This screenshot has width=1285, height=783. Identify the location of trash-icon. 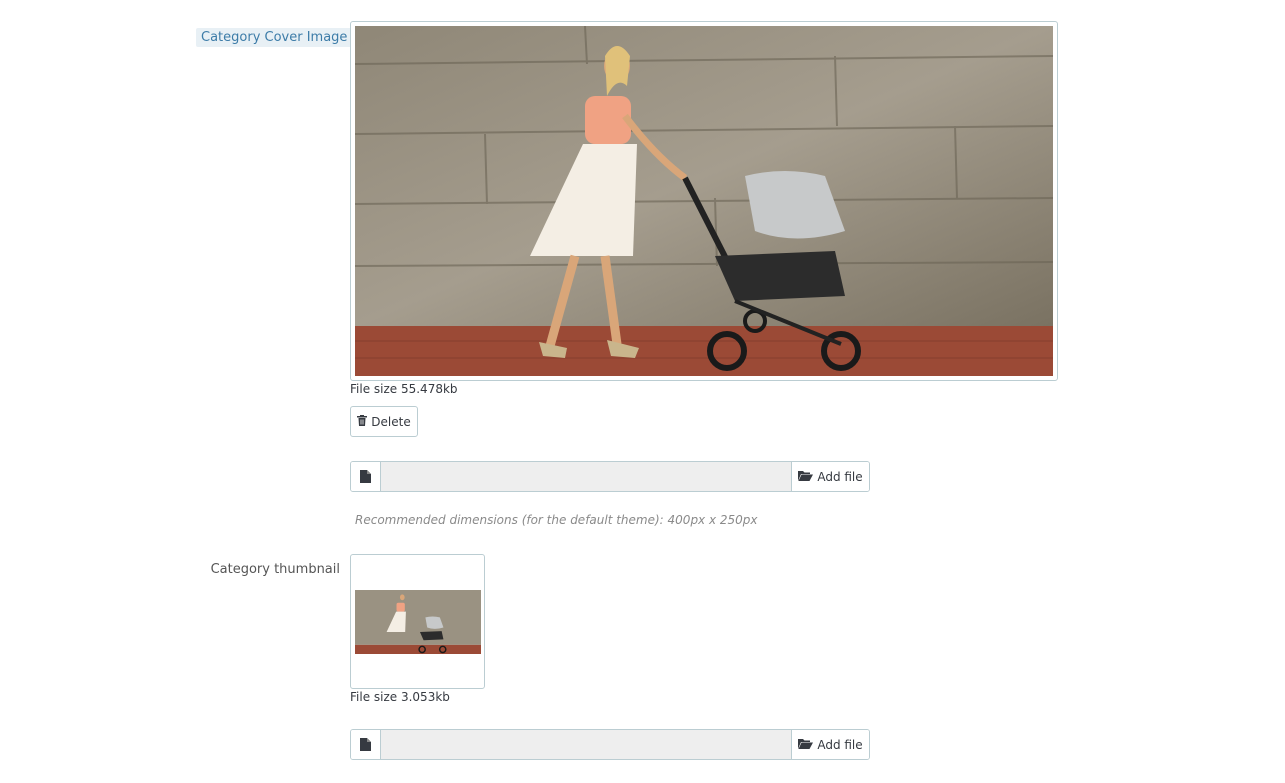
(362, 421).